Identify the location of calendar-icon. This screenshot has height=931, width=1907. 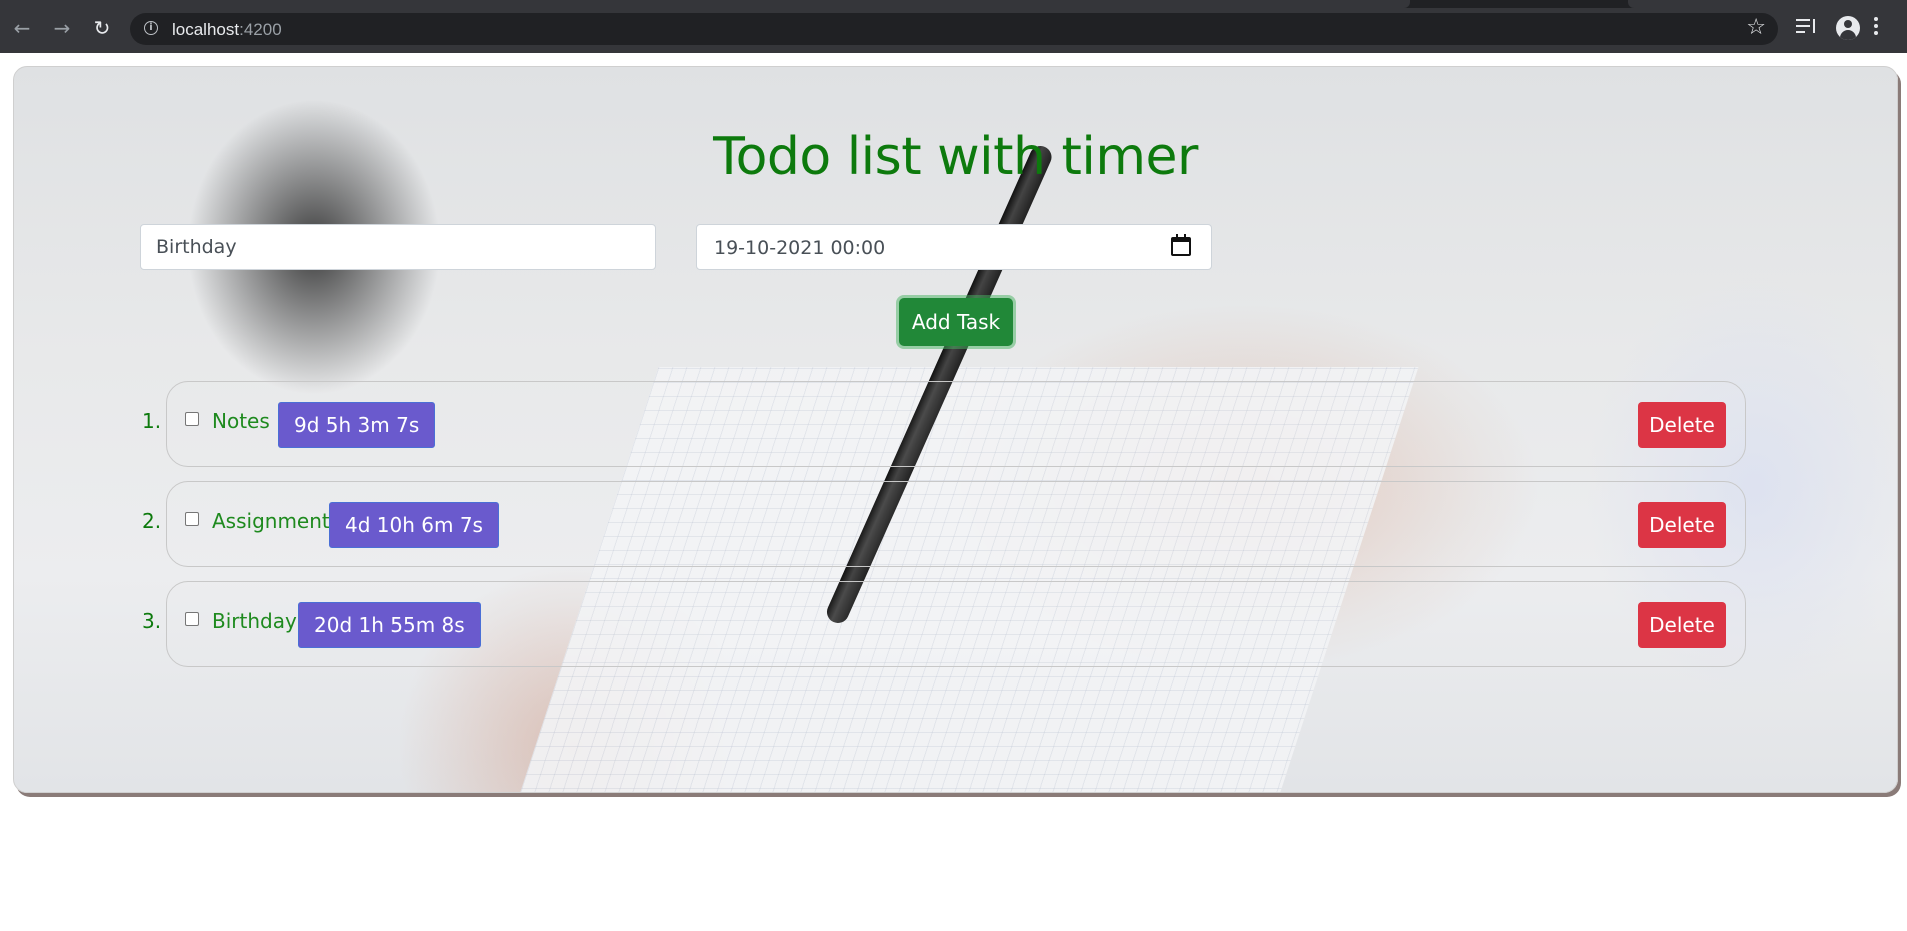
(1181, 245).